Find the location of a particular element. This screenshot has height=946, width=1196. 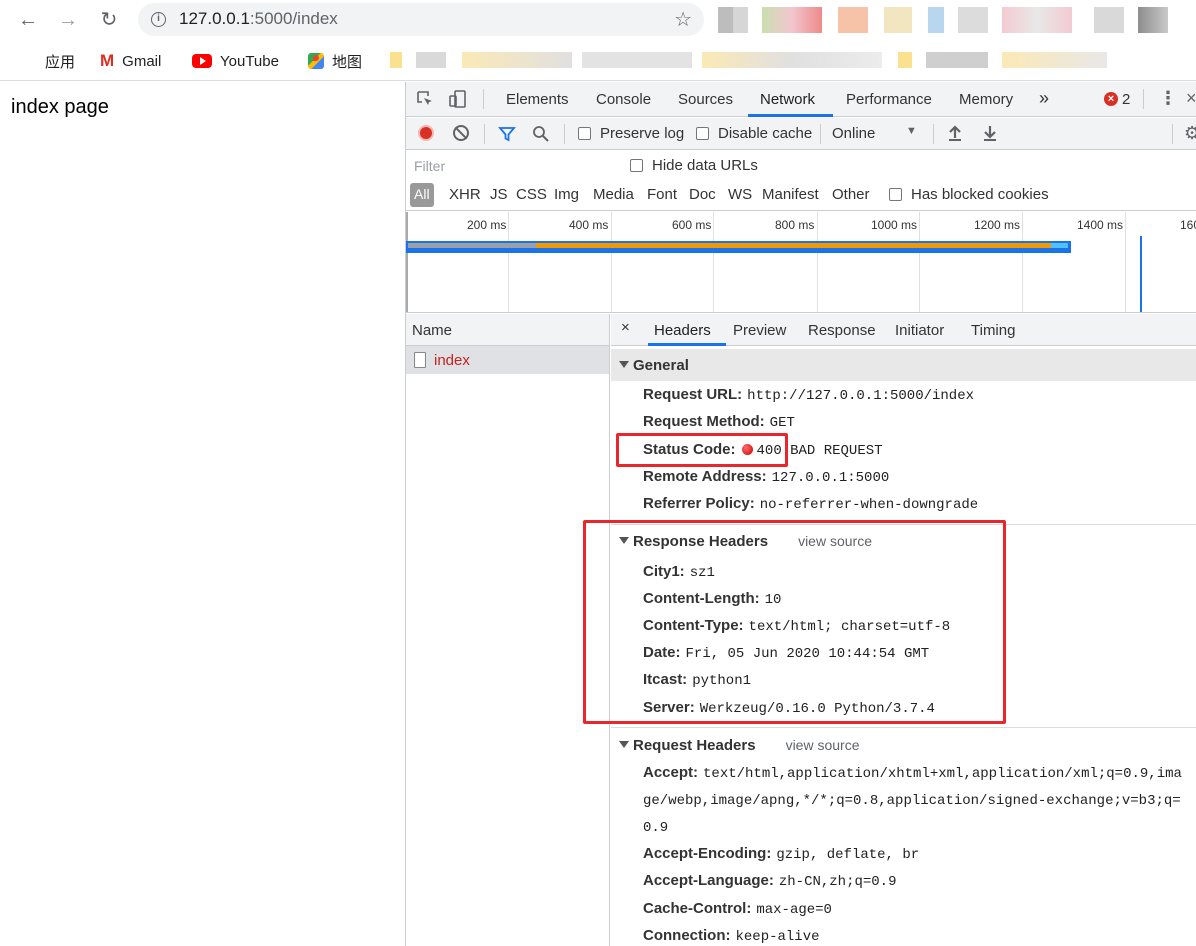

filter-funnel-icon is located at coordinates (507, 135).